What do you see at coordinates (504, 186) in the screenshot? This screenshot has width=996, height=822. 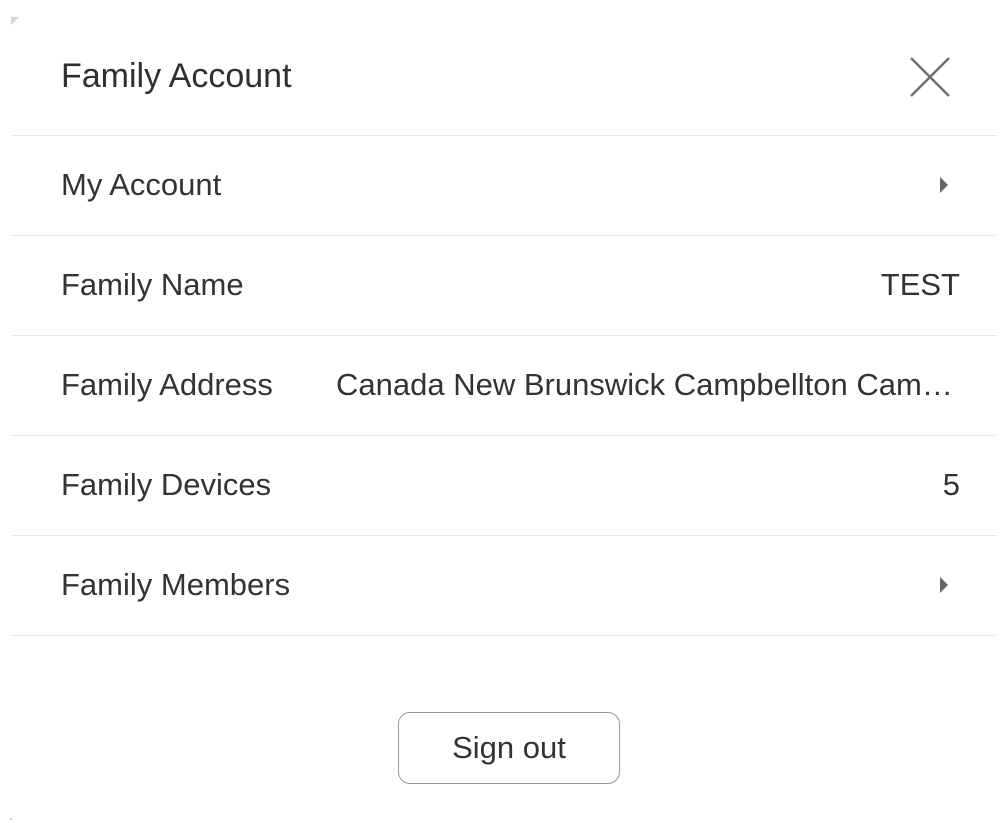 I see `my-account-row: My Account` at bounding box center [504, 186].